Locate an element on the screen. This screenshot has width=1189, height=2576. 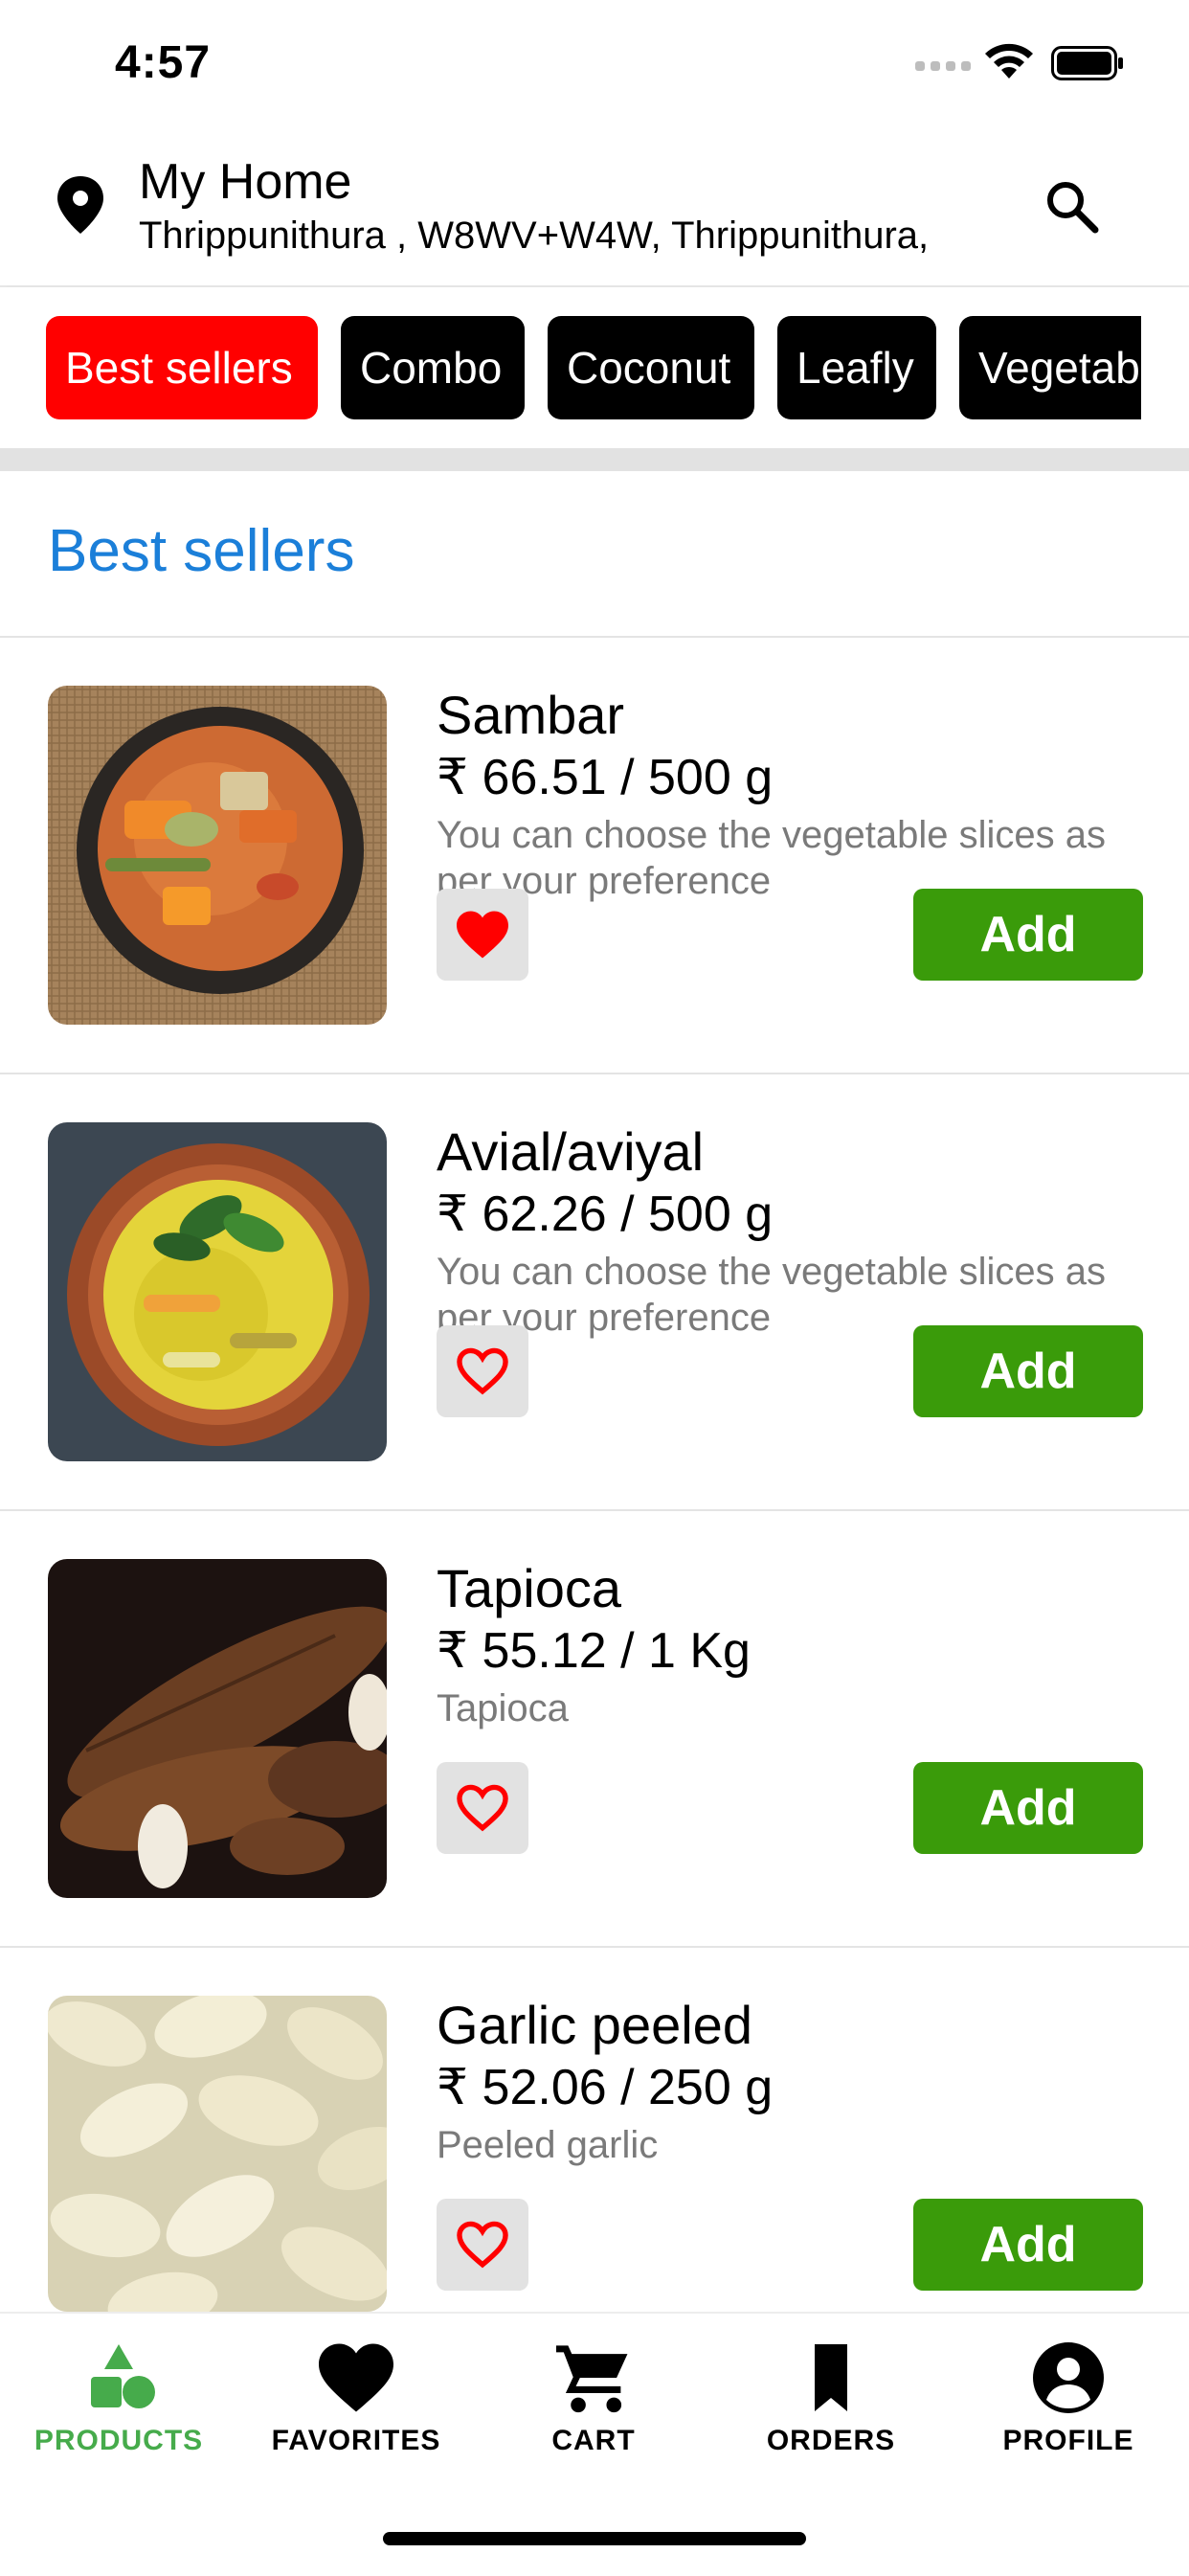
product-price: ₹ 66.51 / 500 g is located at coordinates (605, 777).